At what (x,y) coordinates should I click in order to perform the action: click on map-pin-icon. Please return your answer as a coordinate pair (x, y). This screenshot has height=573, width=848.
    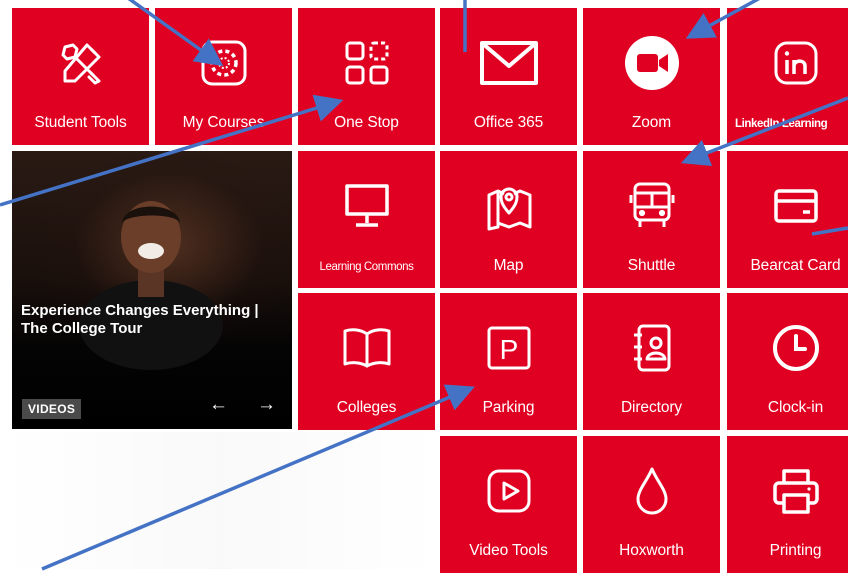
    Looking at the image, I should click on (508, 206).